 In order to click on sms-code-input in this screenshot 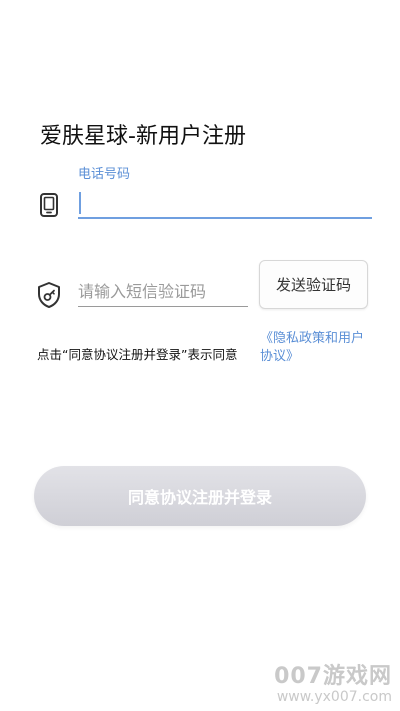, I will do `click(163, 291)`.